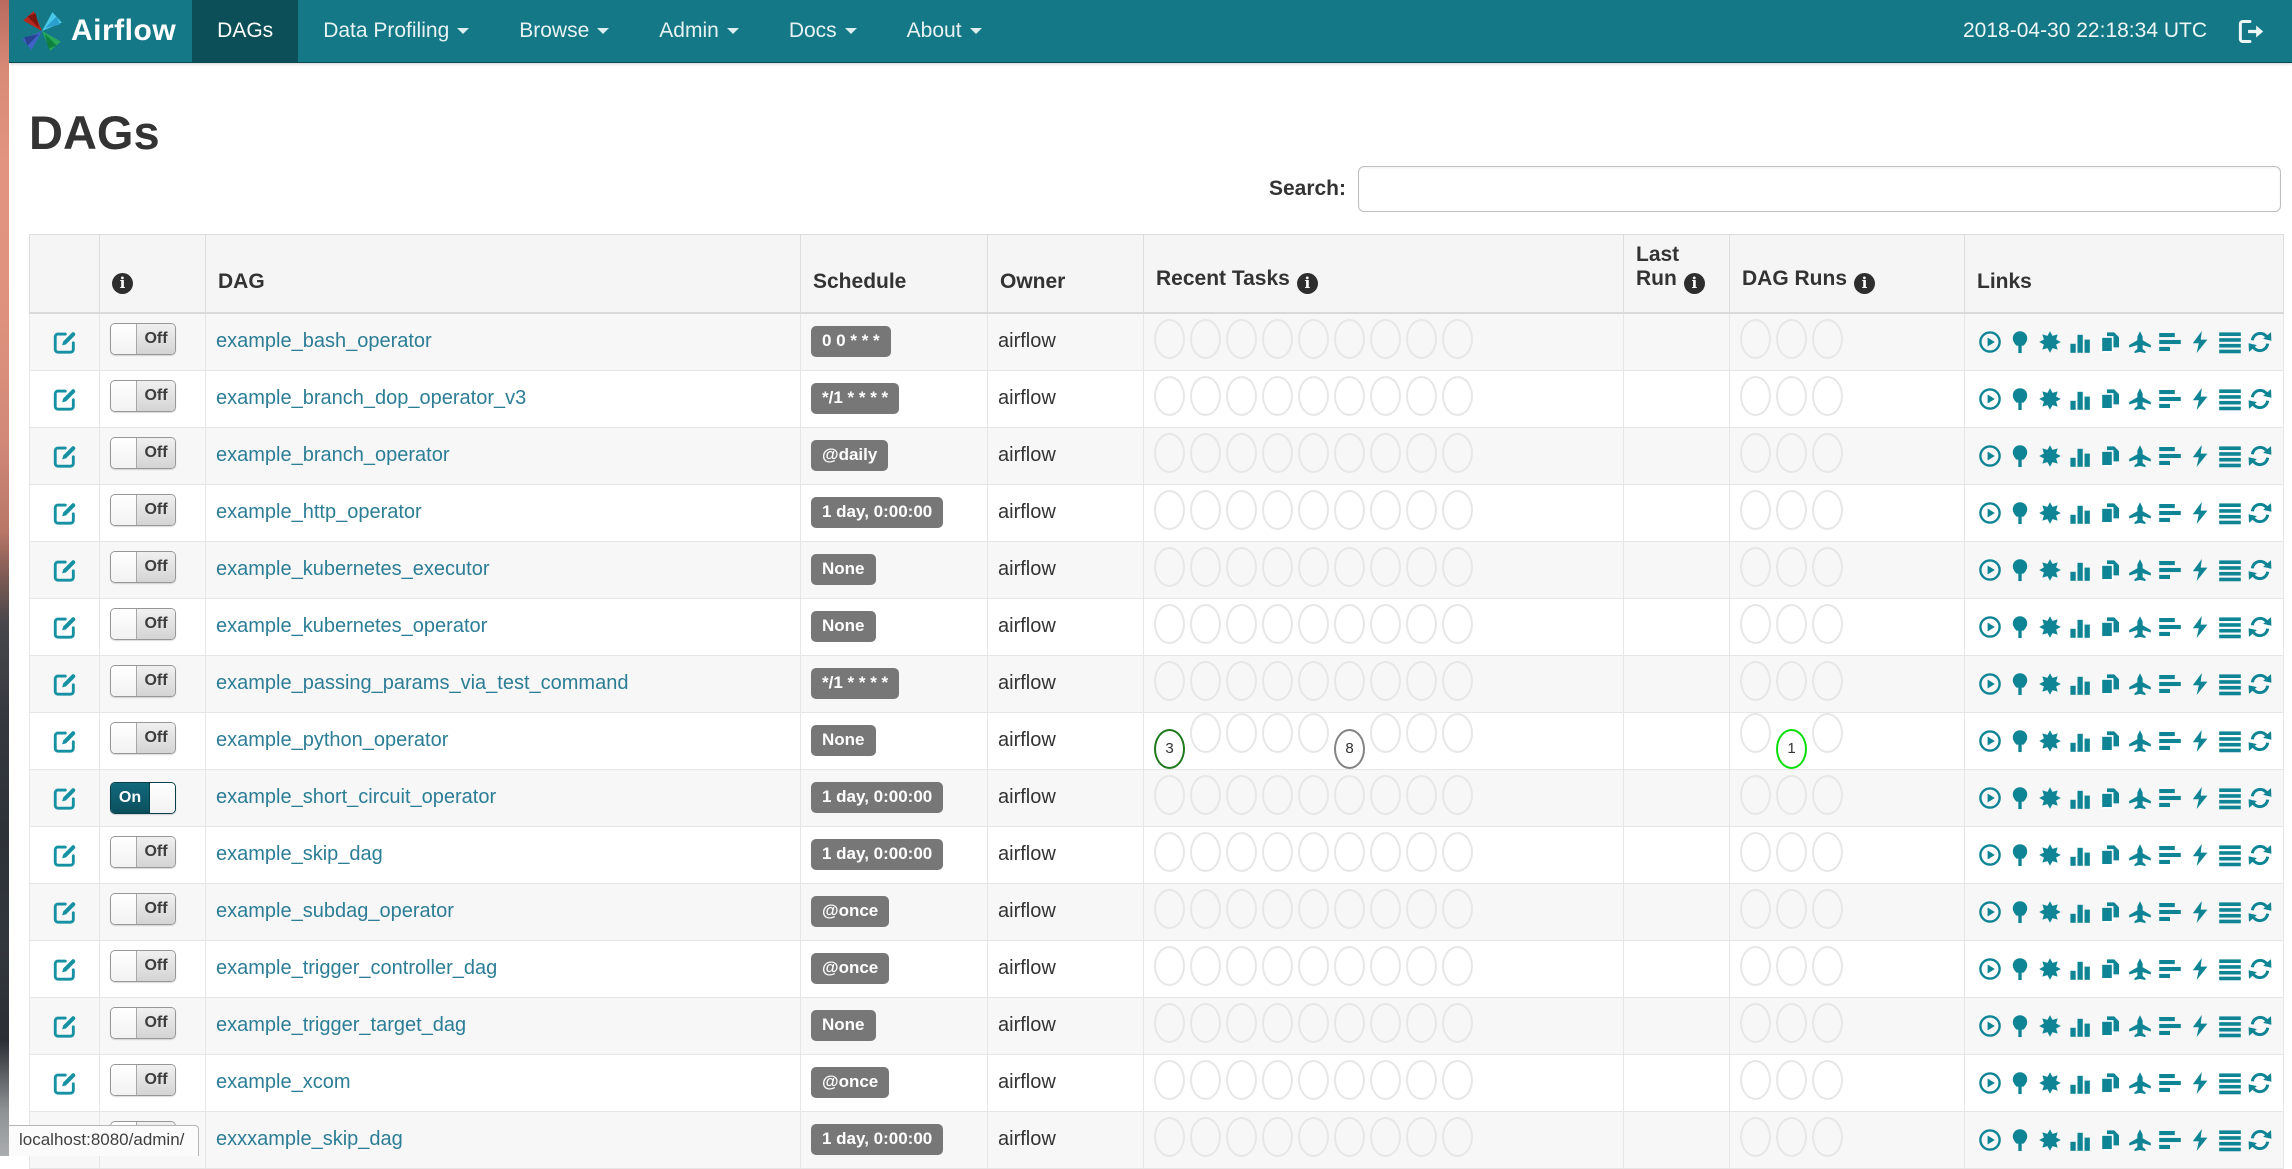 The height and width of the screenshot is (1169, 2292). What do you see at coordinates (851, 342) in the screenshot?
I see `schedule-badge: 0 0 * * *` at bounding box center [851, 342].